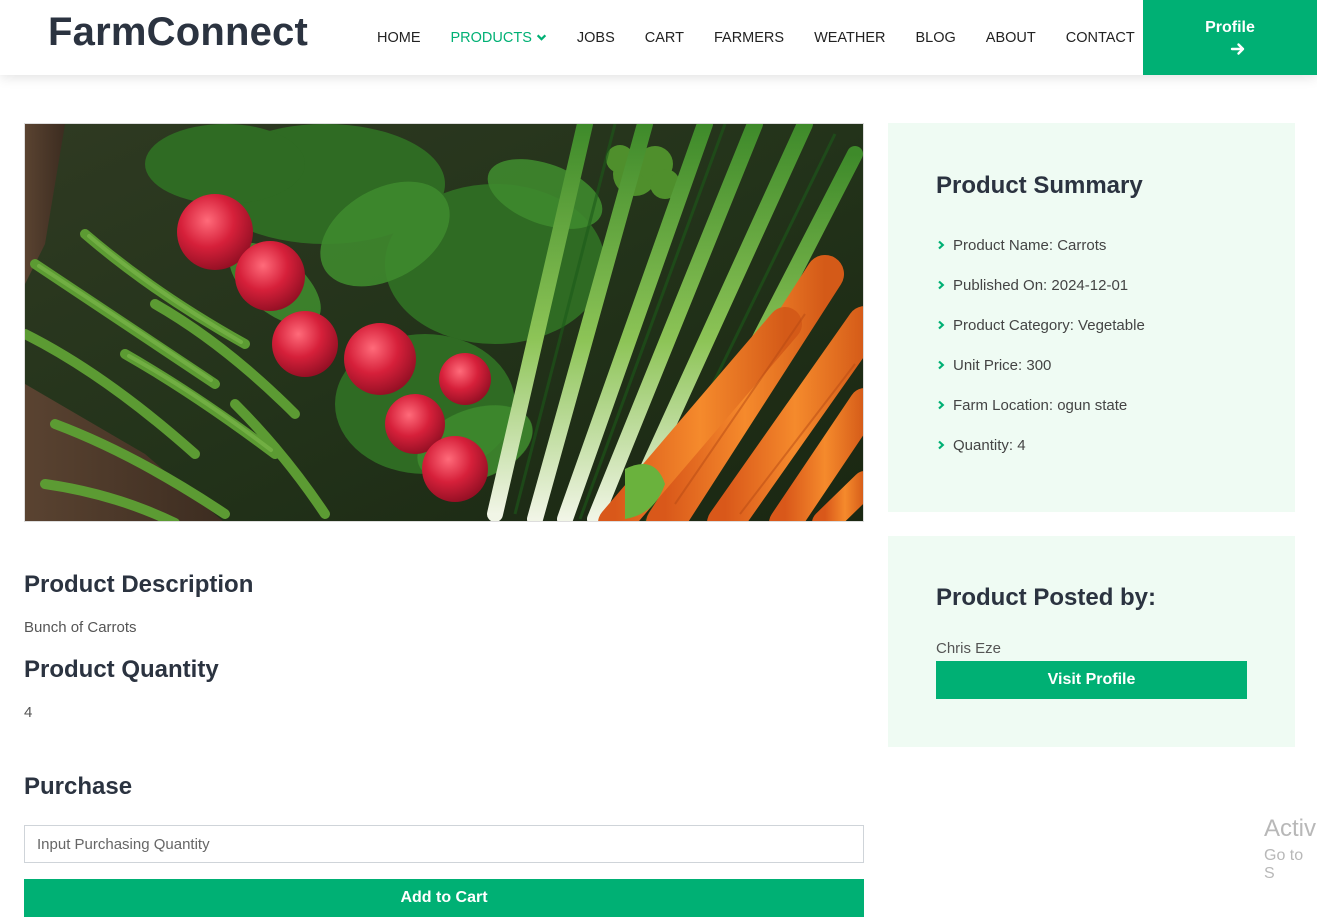  I want to click on arrow-right-icon, so click(1237, 48).